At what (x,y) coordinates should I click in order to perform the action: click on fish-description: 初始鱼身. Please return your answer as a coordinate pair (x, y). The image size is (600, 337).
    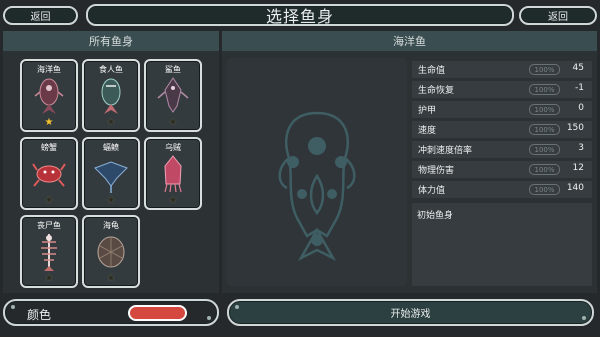
    Looking at the image, I should click on (435, 216).